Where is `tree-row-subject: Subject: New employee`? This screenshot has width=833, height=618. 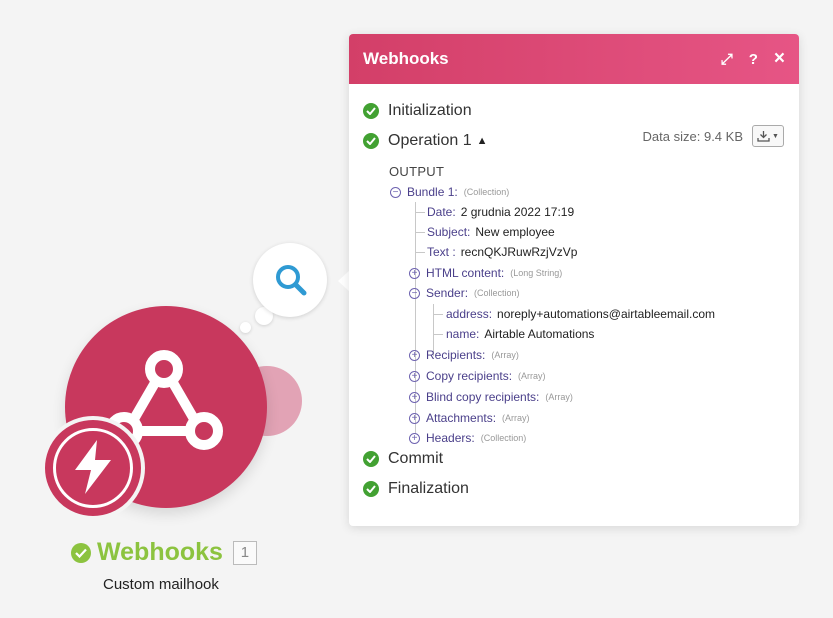 tree-row-subject: Subject: New employee is located at coordinates (491, 232).